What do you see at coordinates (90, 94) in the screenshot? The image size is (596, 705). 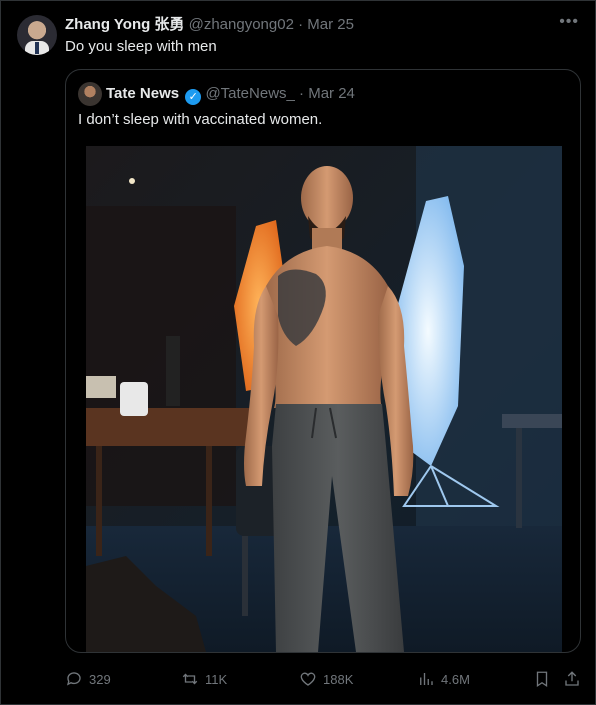 I see `quoted-avatar` at bounding box center [90, 94].